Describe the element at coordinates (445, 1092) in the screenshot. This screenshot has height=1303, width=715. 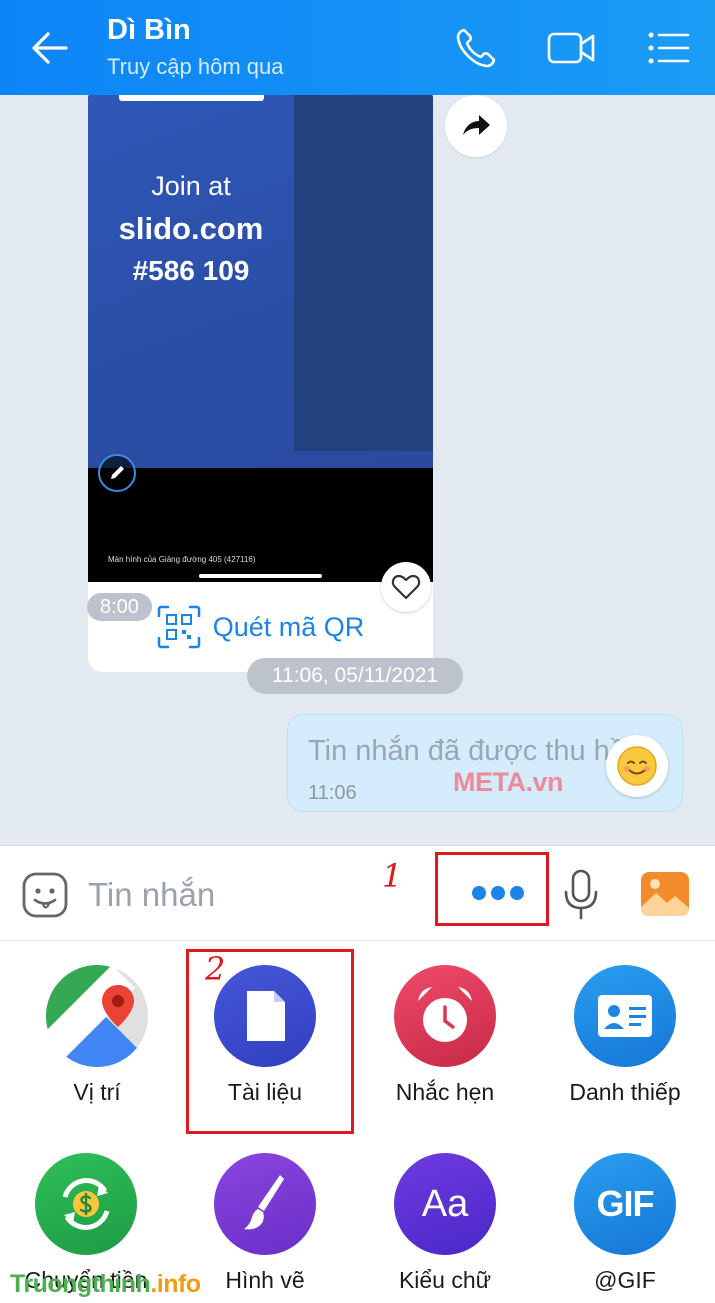
I see `grid-item-label: Nhắc hẹn` at that location.